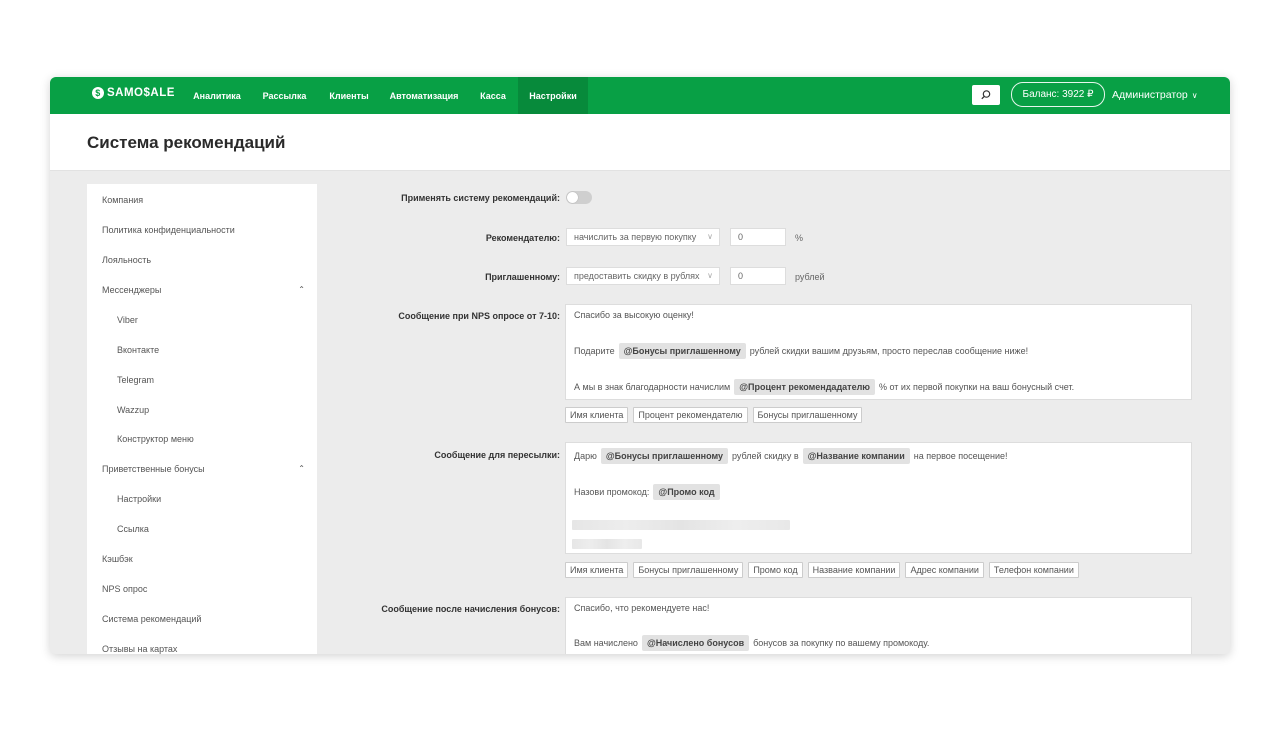  I want to click on after-bonus-line-2-text-b: бонусов за покупку по вашему промокоду., so click(841, 643).